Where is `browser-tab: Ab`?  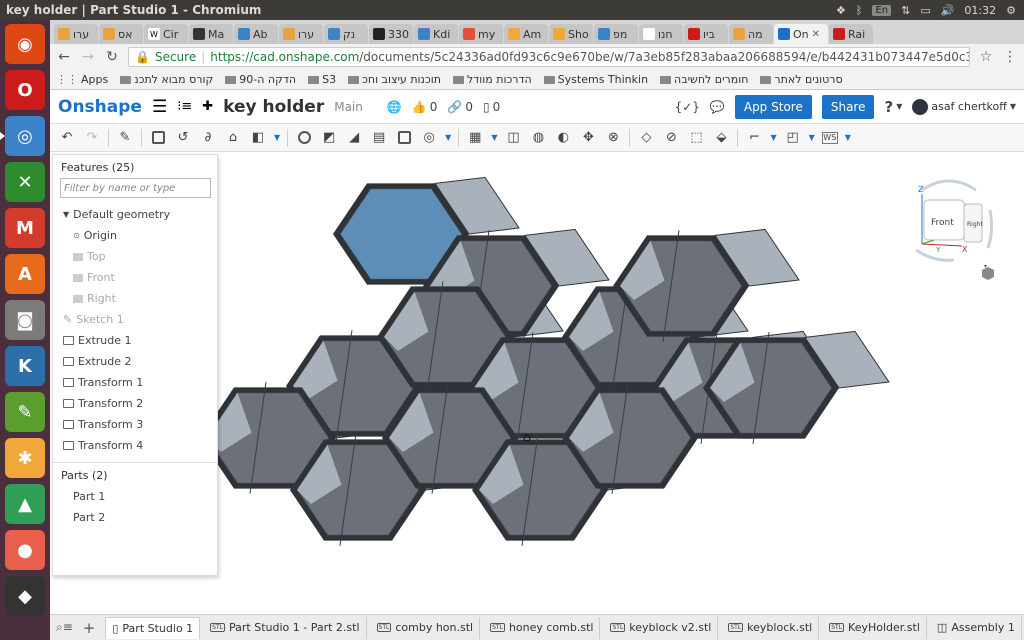
browser-tab: Ab is located at coordinates (256, 34).